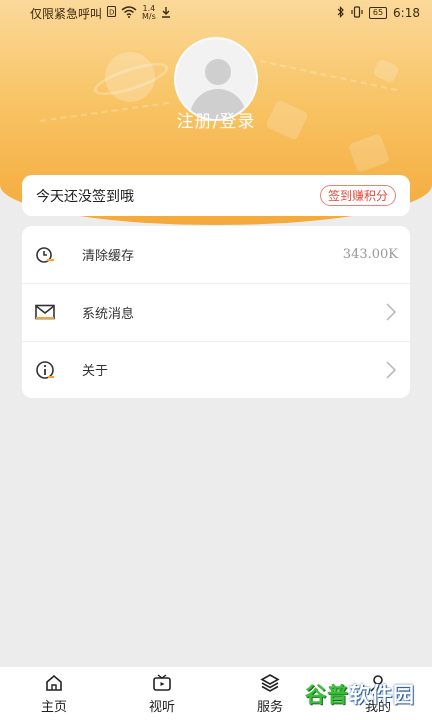  I want to click on menu-item-label: 清除缓存, so click(108, 257).